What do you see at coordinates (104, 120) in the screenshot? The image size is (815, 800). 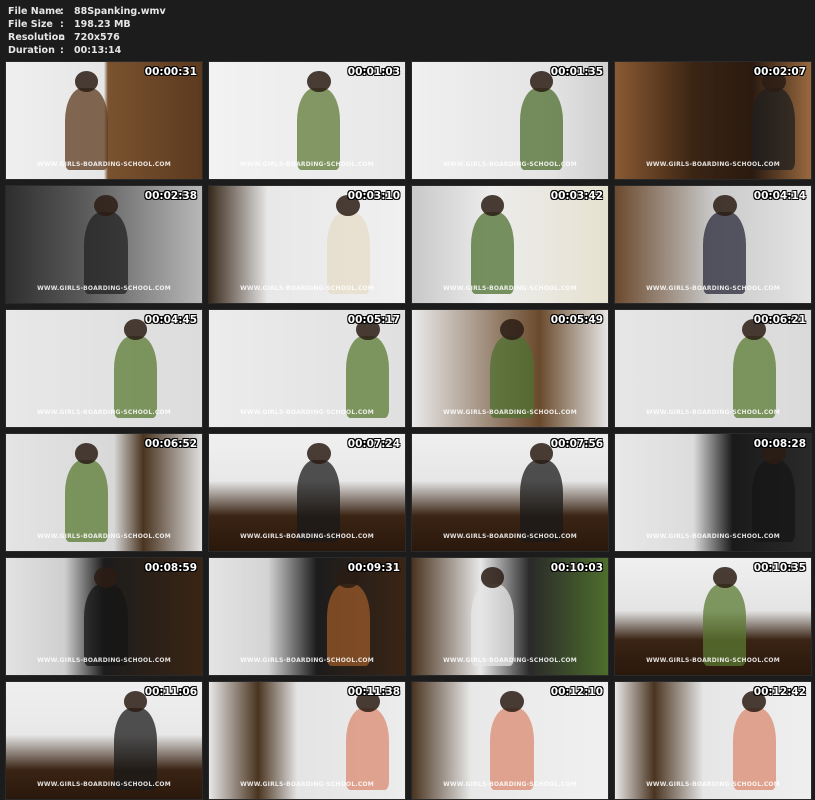 I see `thumbnail: 00:00:31 WWW.GIRLS-BOARDING-SCHOOL.COM` at bounding box center [104, 120].